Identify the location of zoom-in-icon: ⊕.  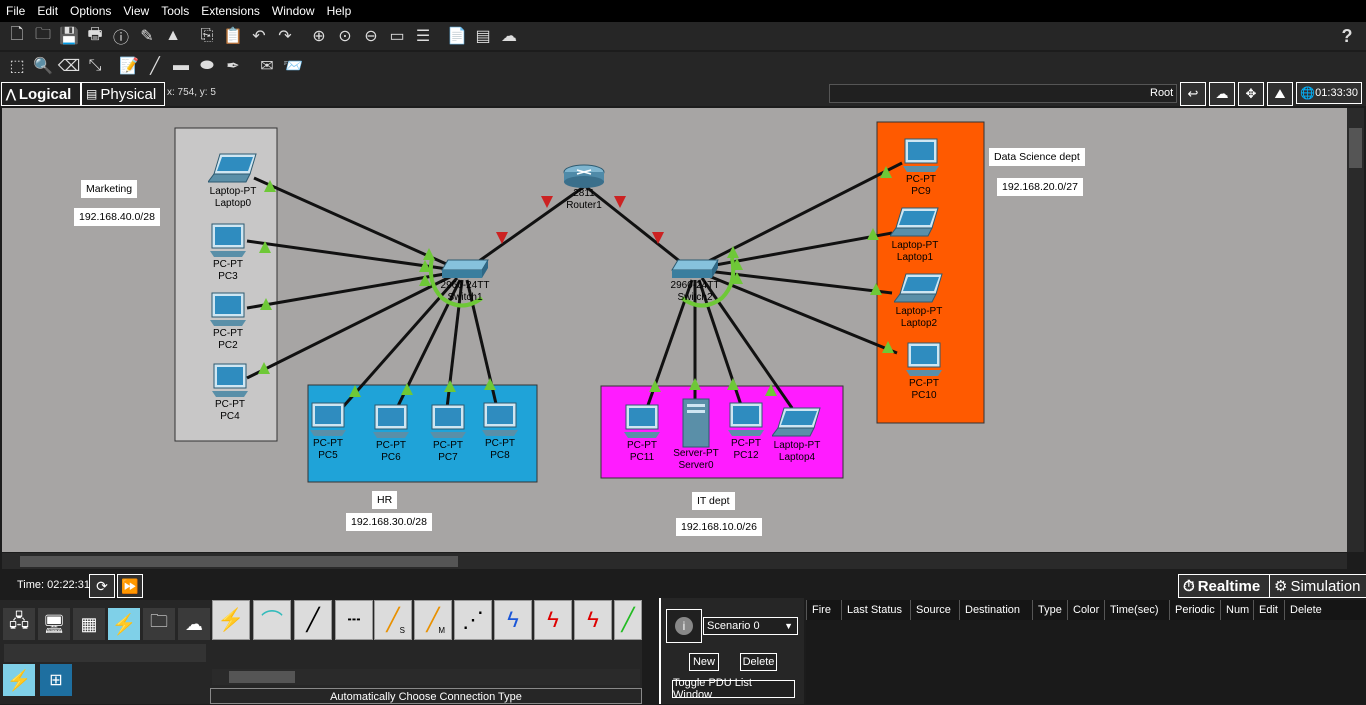
(319, 36).